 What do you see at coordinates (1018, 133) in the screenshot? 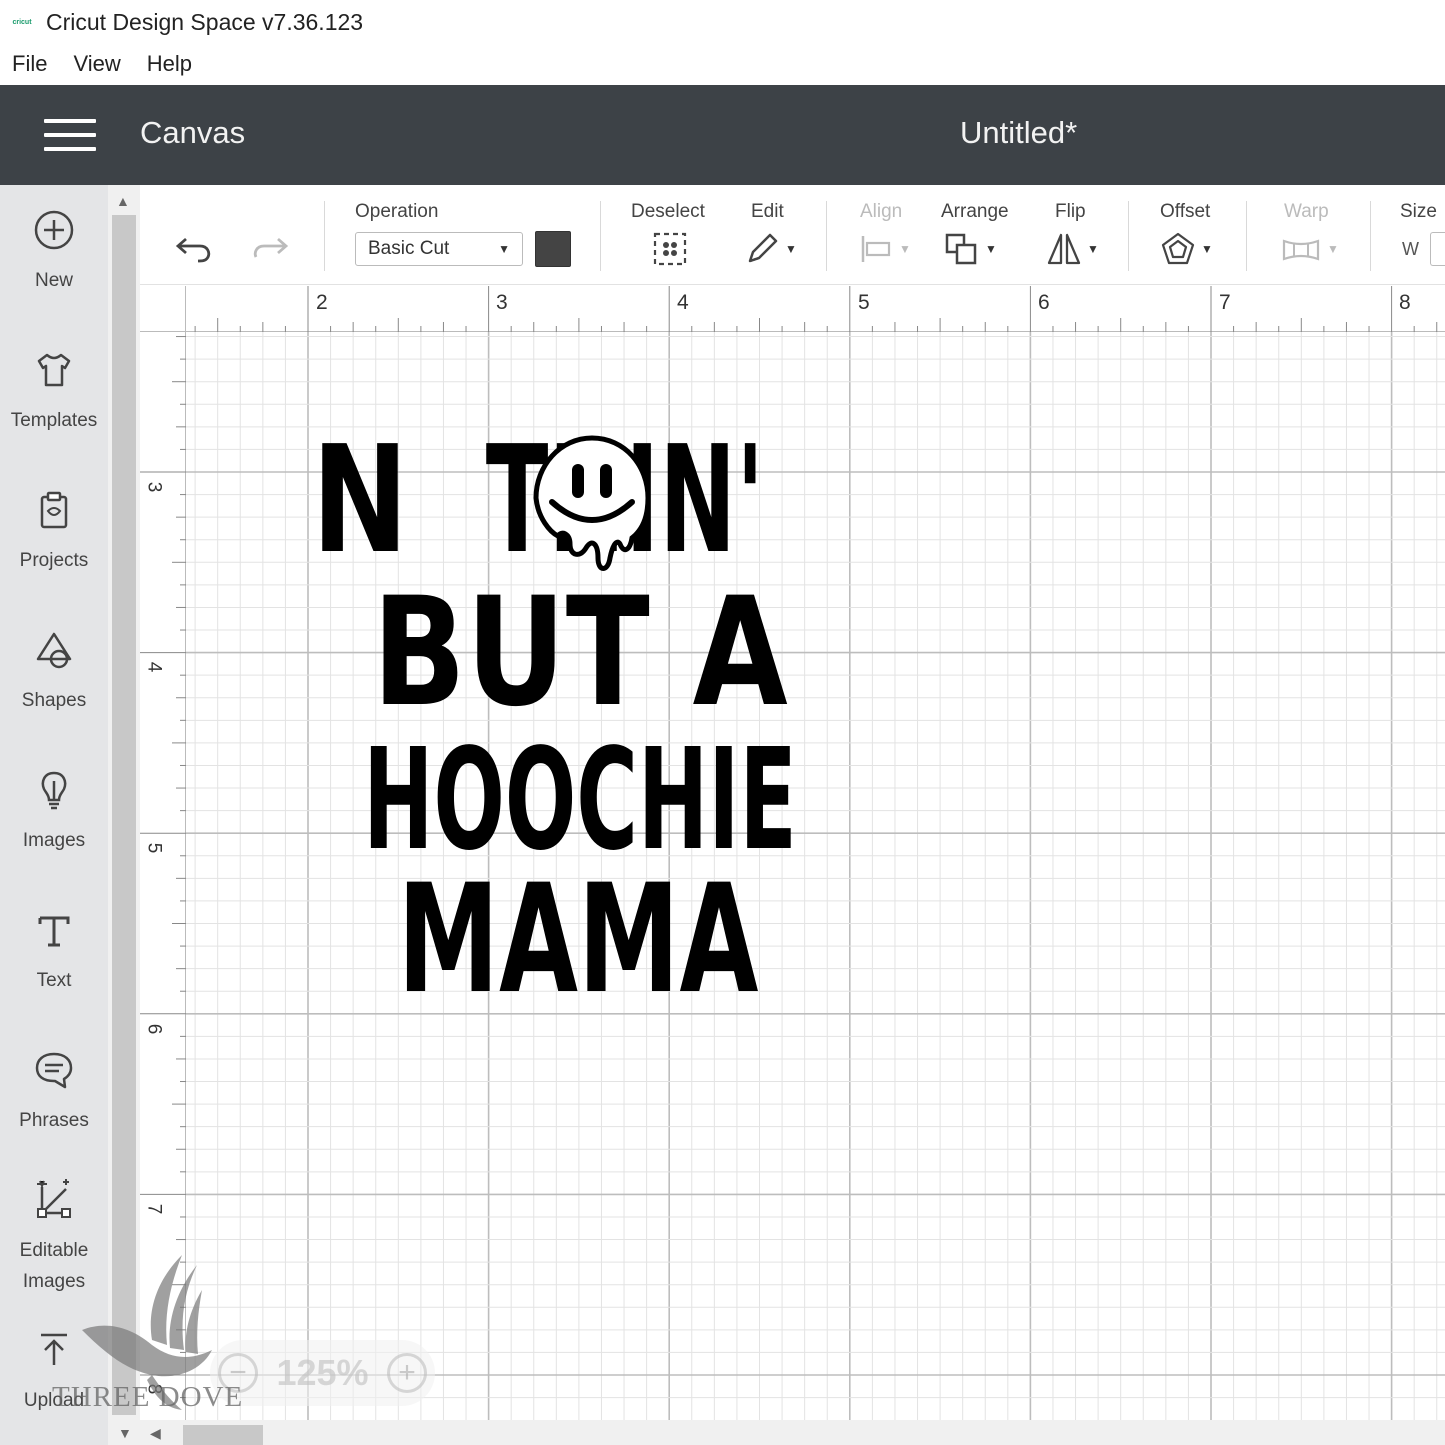
I see `document-title: Untitled*` at bounding box center [1018, 133].